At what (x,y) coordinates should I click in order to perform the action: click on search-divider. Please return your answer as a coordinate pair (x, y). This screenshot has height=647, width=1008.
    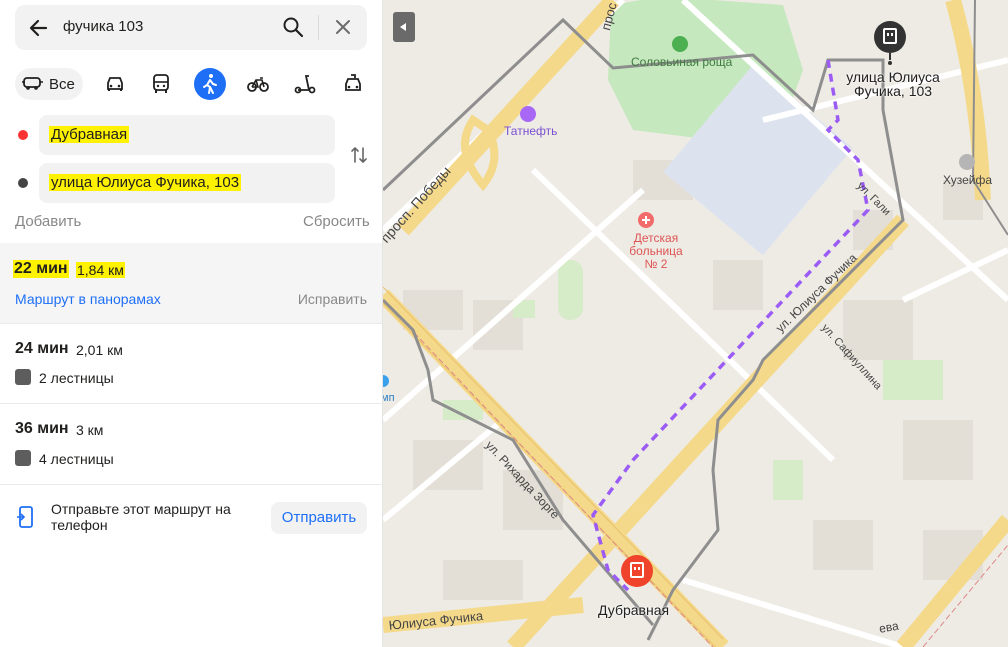
    Looking at the image, I should click on (318, 27).